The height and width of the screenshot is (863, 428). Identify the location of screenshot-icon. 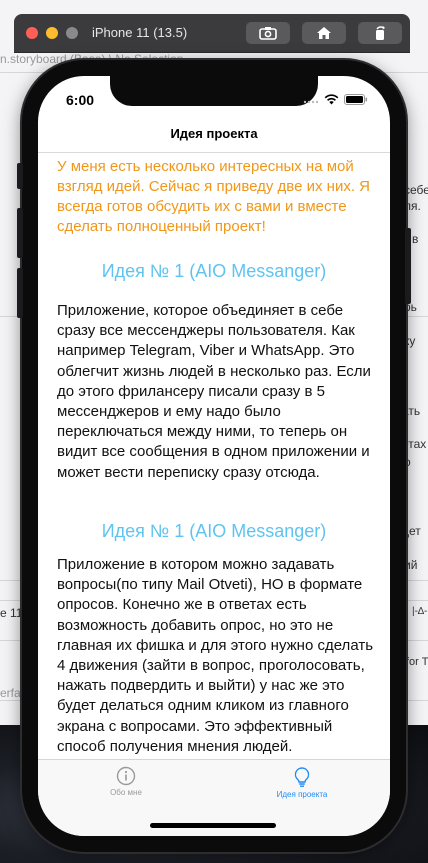
(268, 33).